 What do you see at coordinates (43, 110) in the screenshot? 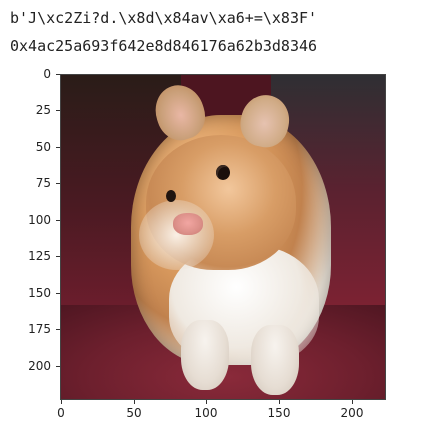
I see `y-tick-label: 25` at bounding box center [43, 110].